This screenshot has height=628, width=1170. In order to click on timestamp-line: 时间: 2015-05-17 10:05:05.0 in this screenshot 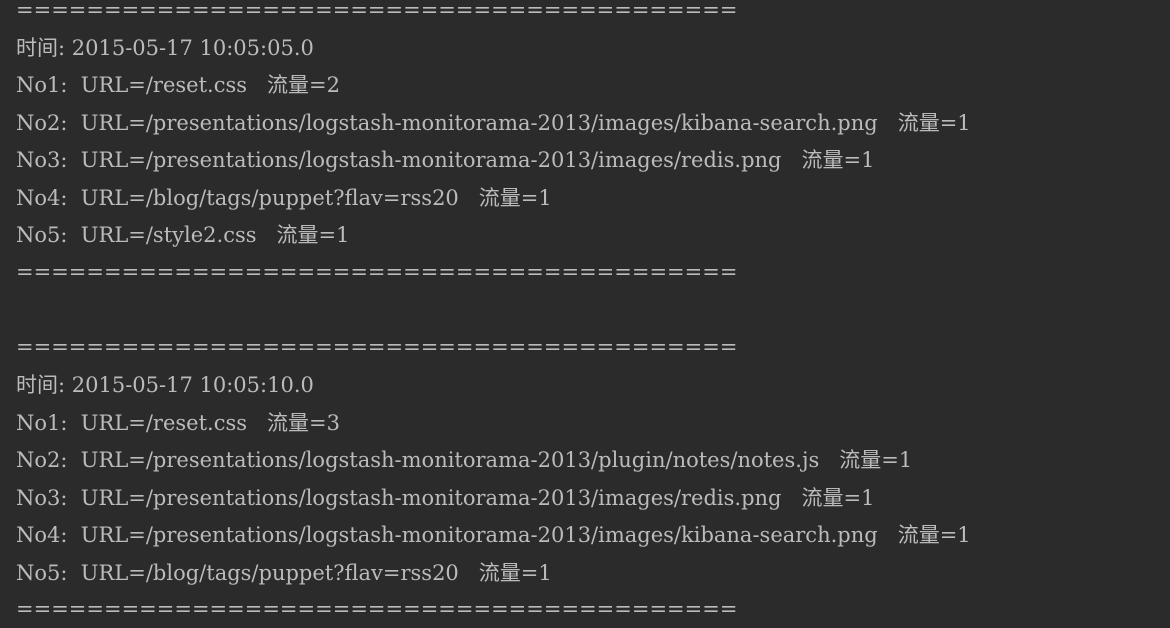, I will do `click(165, 48)`.